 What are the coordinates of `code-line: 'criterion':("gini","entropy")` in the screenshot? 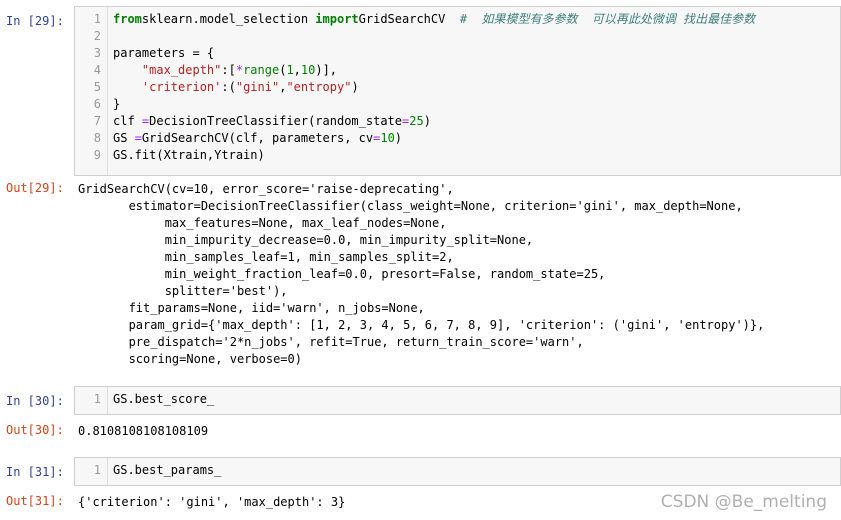 It's located at (434, 87).